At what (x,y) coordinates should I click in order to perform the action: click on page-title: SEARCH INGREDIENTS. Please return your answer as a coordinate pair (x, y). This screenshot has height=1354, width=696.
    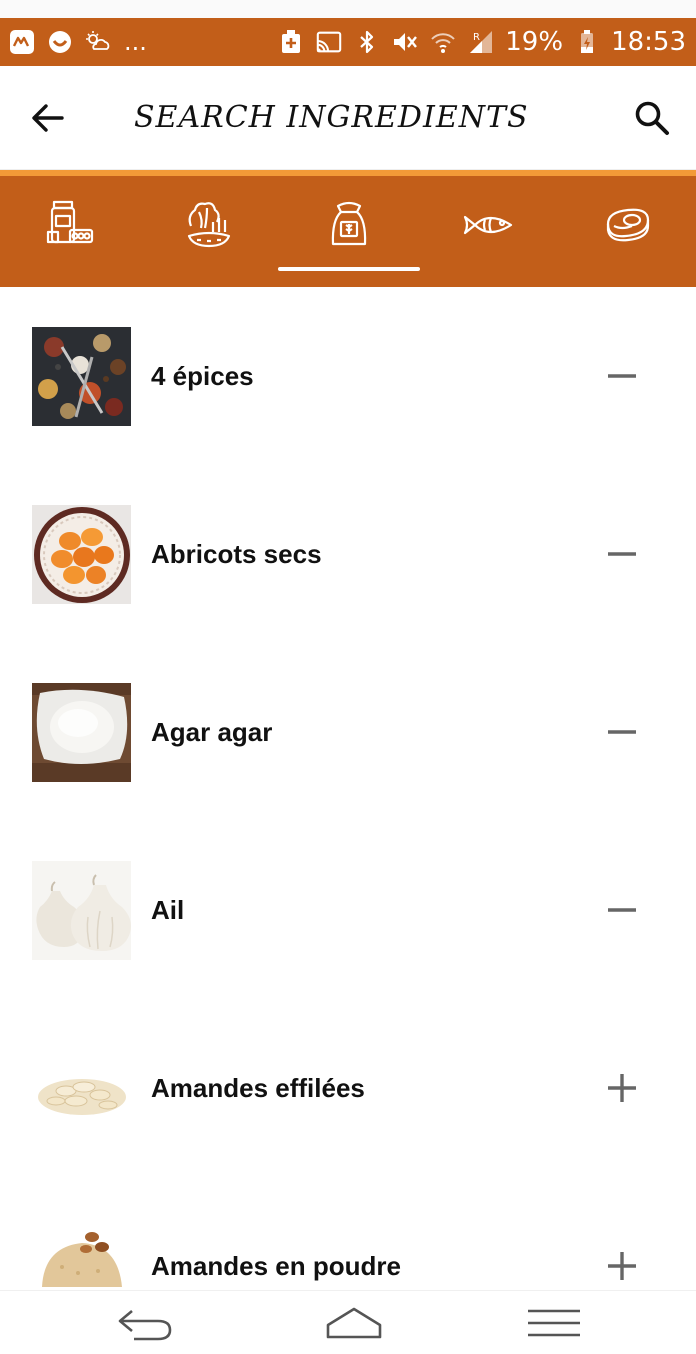
    Looking at the image, I should click on (331, 117).